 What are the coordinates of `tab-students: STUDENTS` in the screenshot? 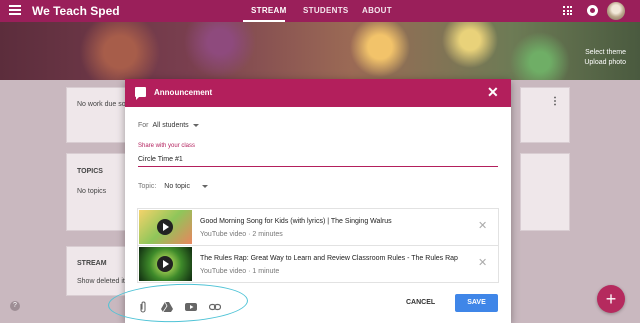 It's located at (326, 10).